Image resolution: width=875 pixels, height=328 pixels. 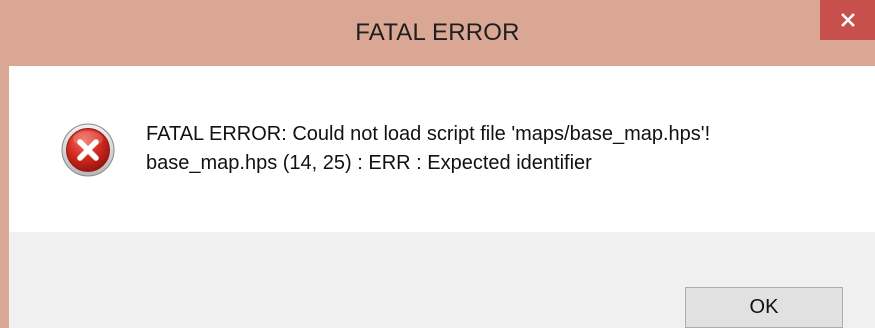 I want to click on close-icon, so click(x=847, y=20).